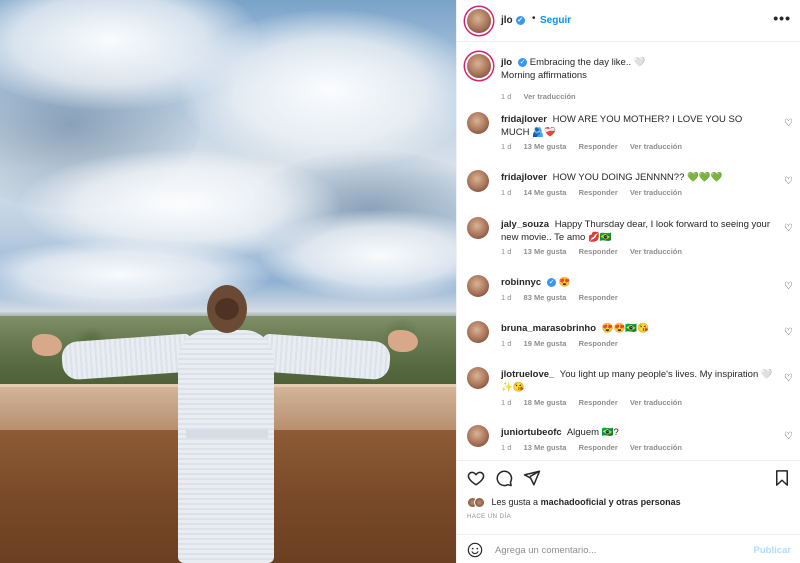 This screenshot has height=563, width=800. Describe the element at coordinates (504, 478) in the screenshot. I see `comment-icon` at that location.